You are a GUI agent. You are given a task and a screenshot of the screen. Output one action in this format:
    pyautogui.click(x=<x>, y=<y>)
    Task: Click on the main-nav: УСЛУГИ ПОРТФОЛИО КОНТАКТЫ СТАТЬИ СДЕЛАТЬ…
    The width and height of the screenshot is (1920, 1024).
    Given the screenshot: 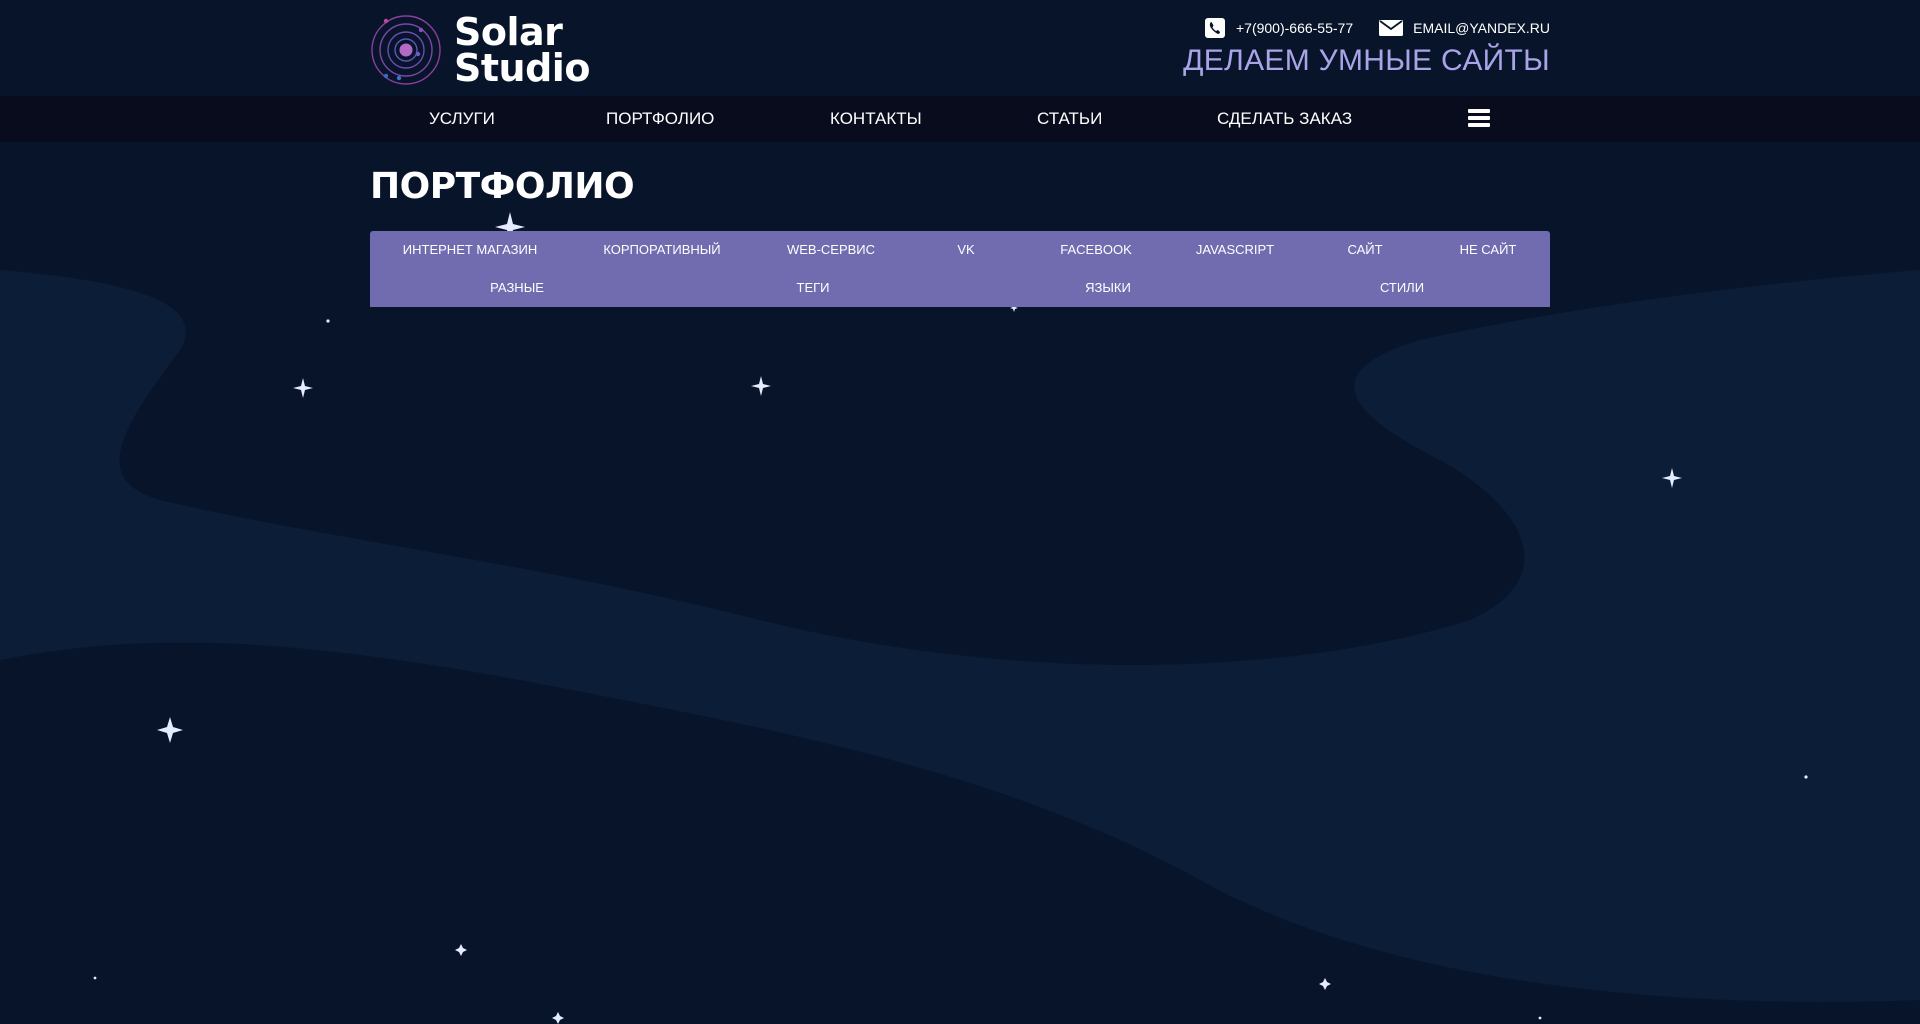 What is the action you would take?
    pyautogui.click(x=960, y=119)
    